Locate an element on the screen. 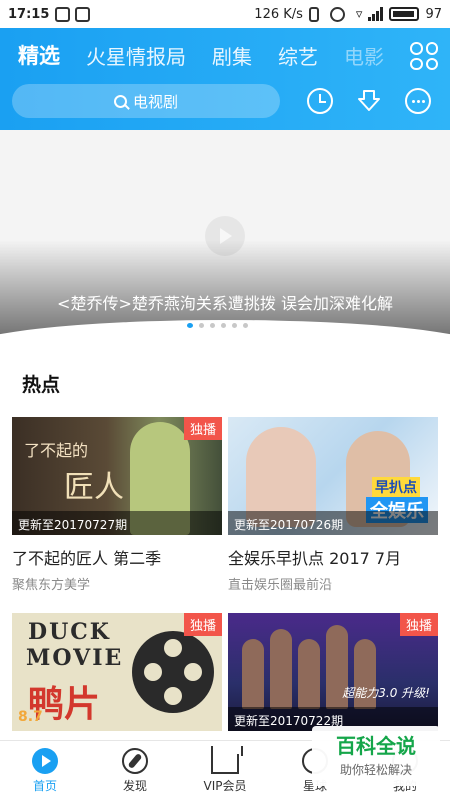  all-channels-icon is located at coordinates (424, 56).